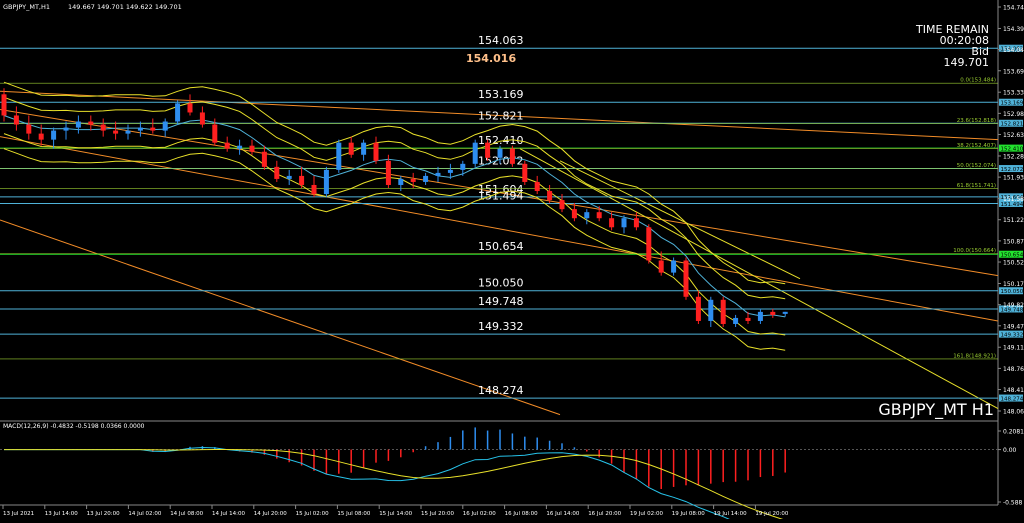 The image size is (1024, 523). Describe the element at coordinates (501, 40) in the screenshot. I see `level-label: 154.063` at that location.